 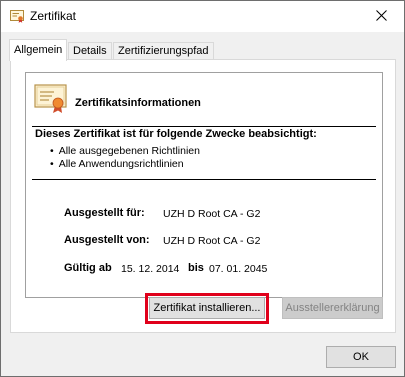 I want to click on issued-by-value: UZH D Root CA - G2, so click(x=212, y=241).